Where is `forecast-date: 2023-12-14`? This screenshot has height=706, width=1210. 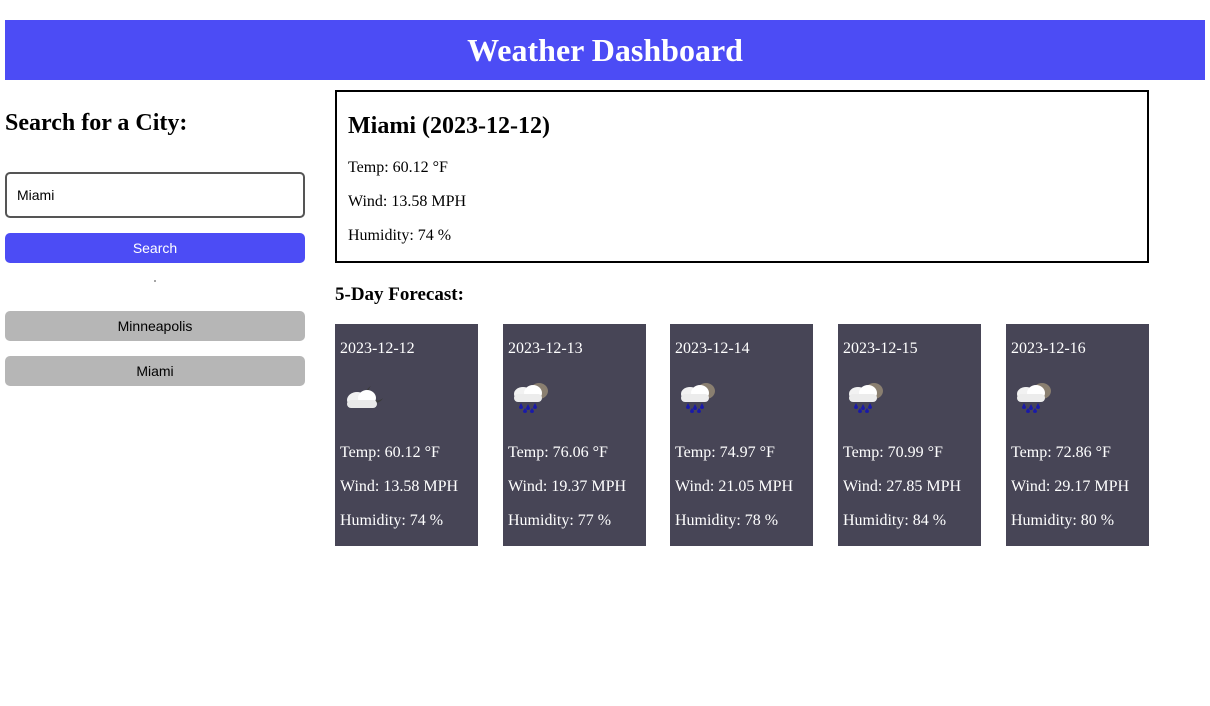
forecast-date: 2023-12-14 is located at coordinates (712, 348).